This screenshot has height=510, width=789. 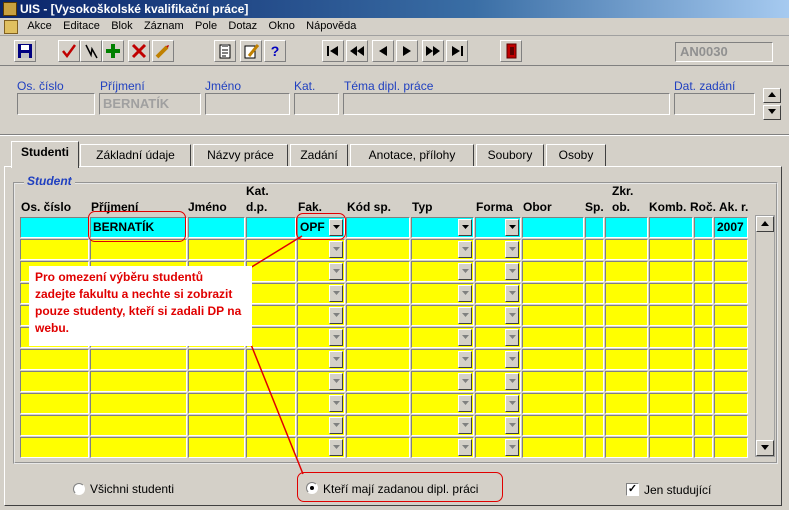 I want to click on only-studying-label: Jen studující, so click(x=678, y=490).